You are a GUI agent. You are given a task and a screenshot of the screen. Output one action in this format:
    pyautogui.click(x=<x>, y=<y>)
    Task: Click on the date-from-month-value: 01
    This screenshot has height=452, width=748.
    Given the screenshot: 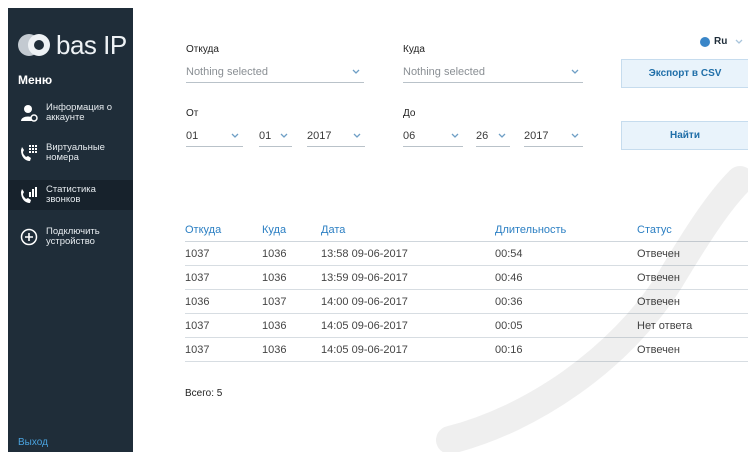 What is the action you would take?
    pyautogui.click(x=265, y=136)
    